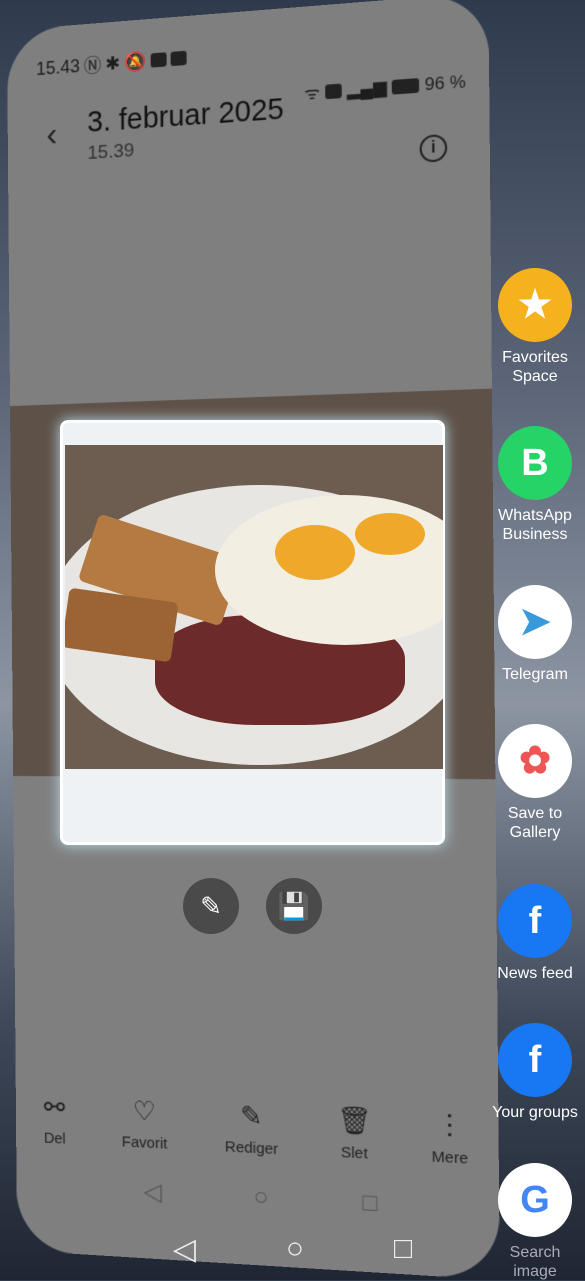 The width and height of the screenshot is (585, 1281). What do you see at coordinates (366, 88) in the screenshot?
I see `signal-icon: ▂▄▆` at bounding box center [366, 88].